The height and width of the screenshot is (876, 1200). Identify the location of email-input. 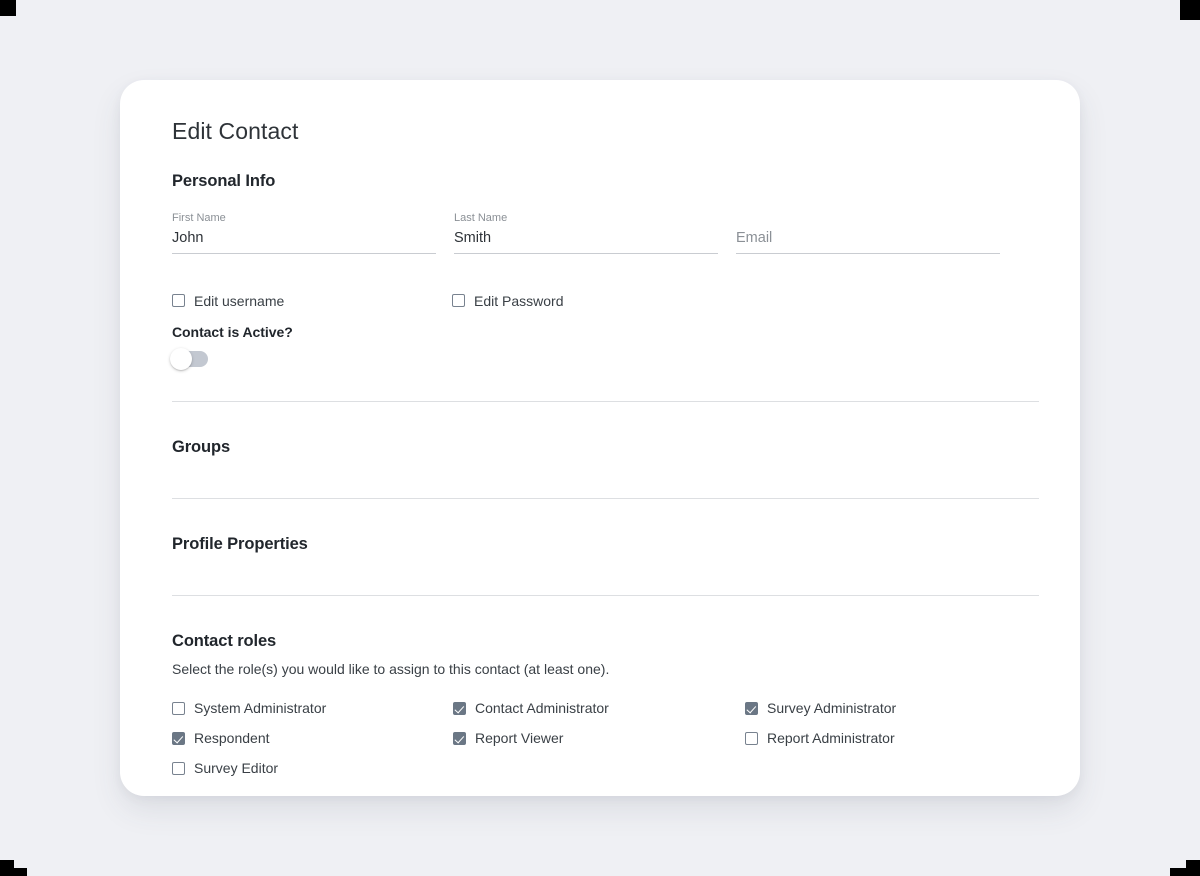
(868, 241).